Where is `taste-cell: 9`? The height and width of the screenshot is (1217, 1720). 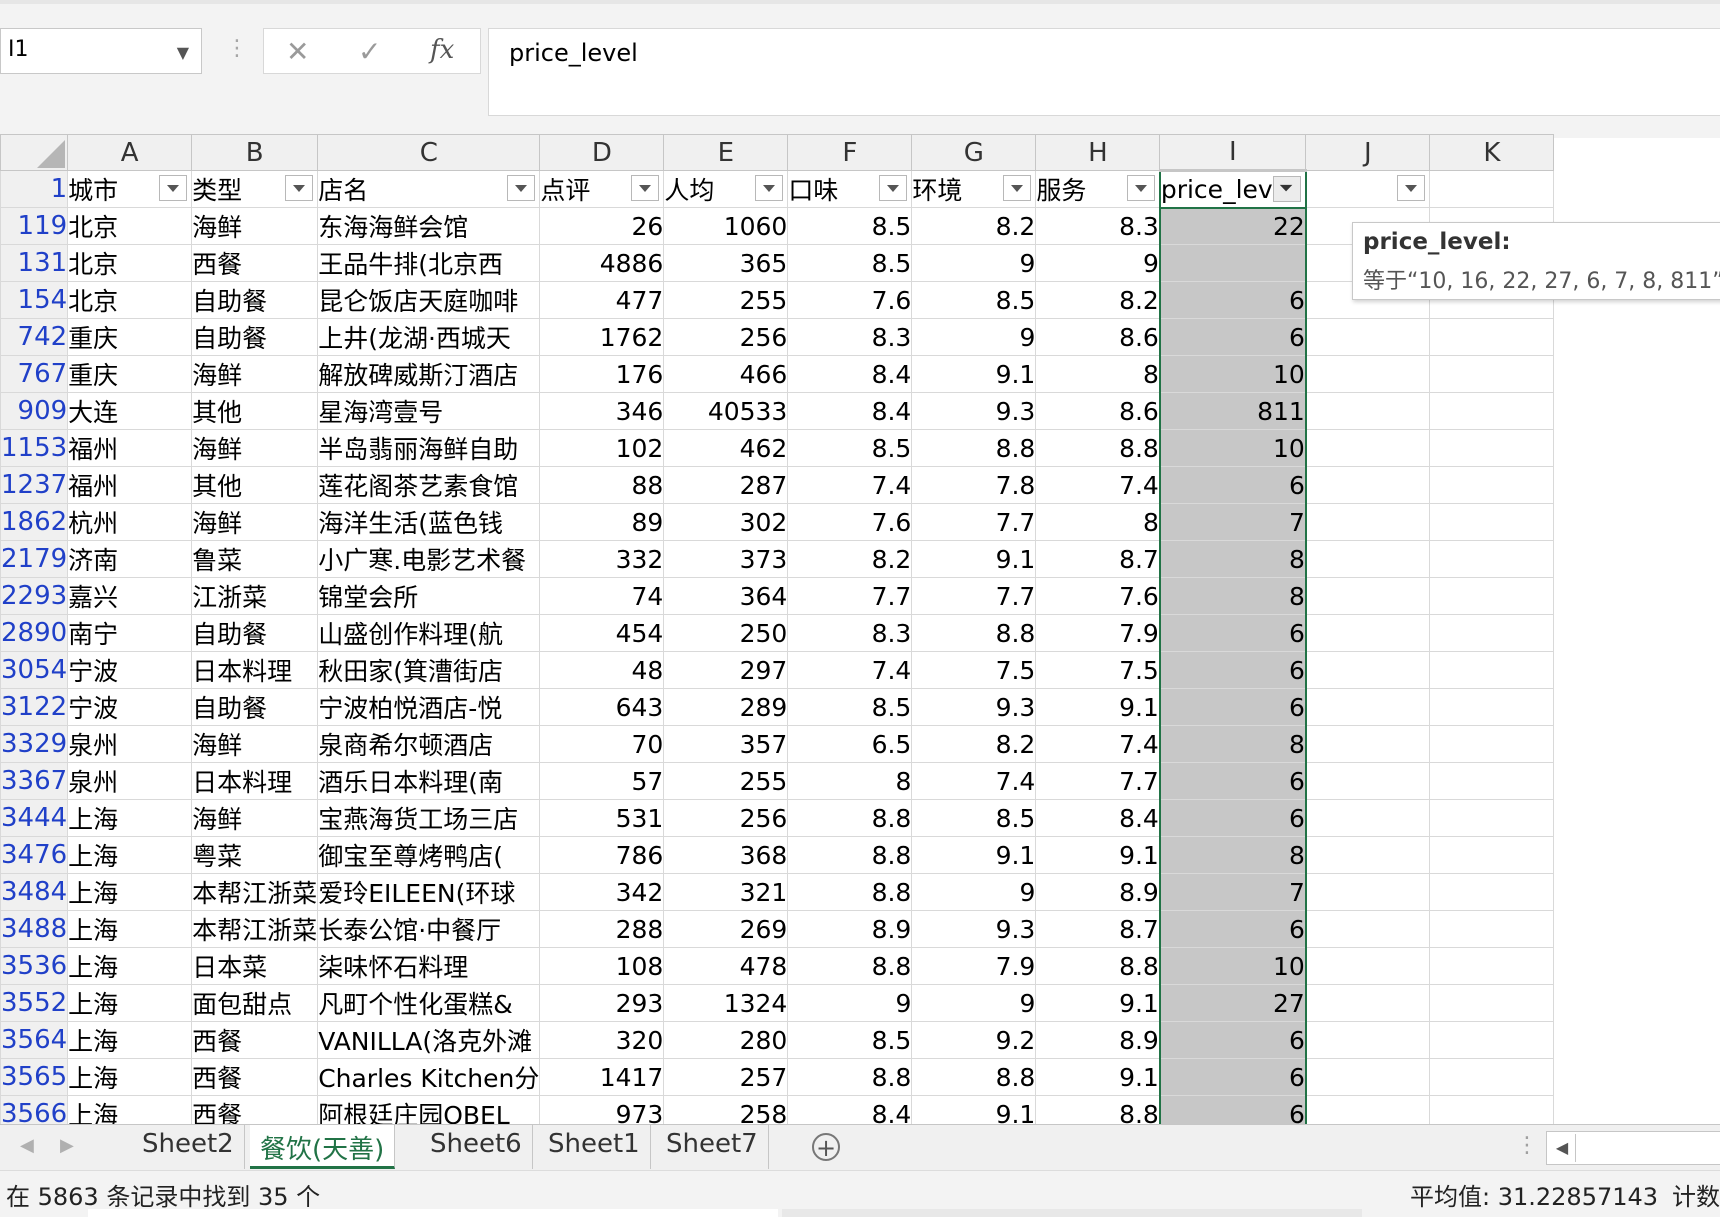 taste-cell: 9 is located at coordinates (850, 1003).